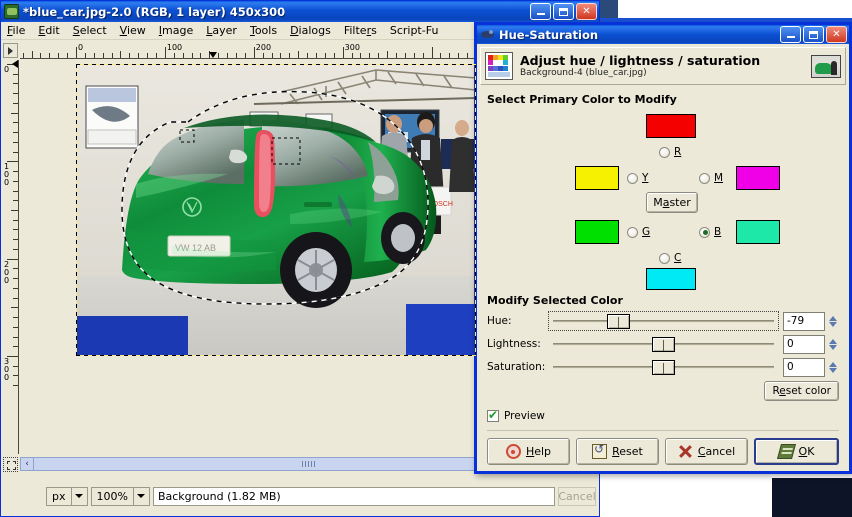  I want to click on radio-row-c: C, so click(670, 258).